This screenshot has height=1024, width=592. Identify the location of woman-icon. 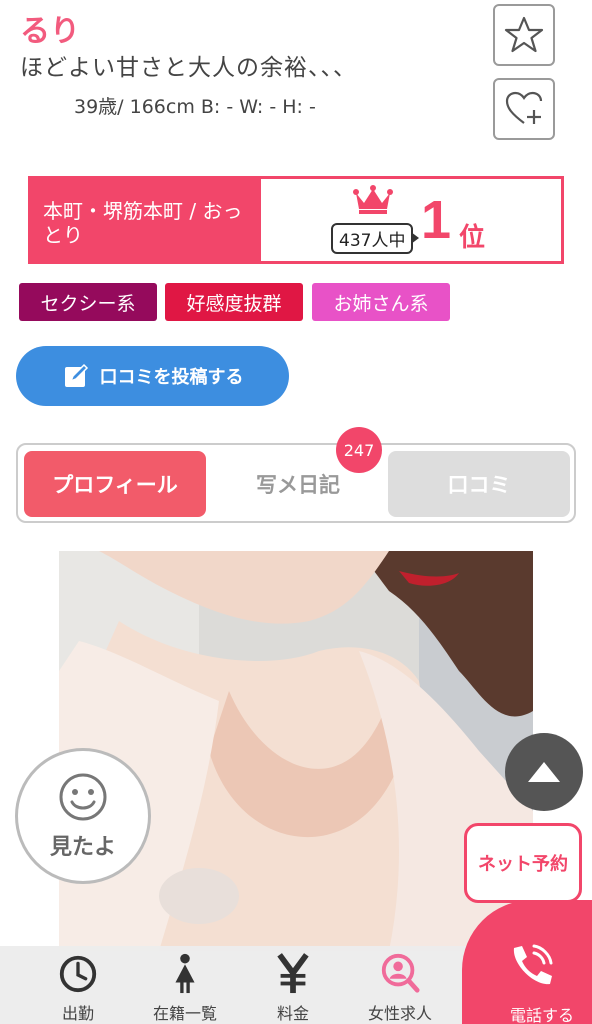
(185, 973).